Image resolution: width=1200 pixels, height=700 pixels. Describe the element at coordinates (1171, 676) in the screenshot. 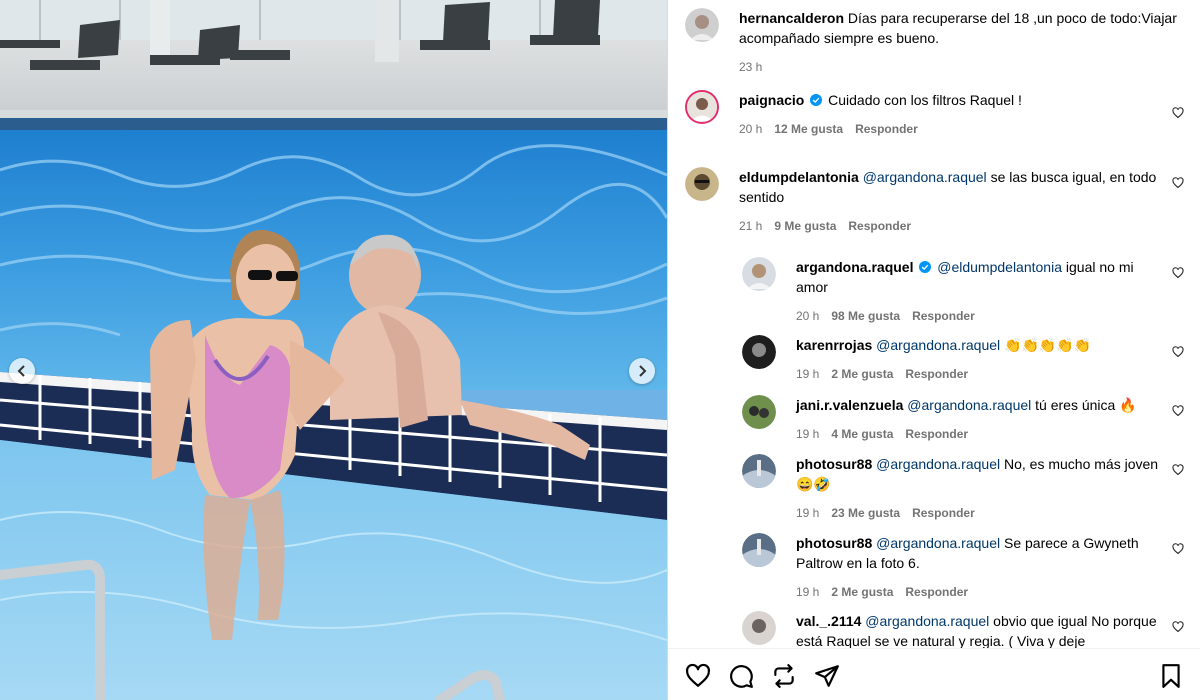

I see `bookmark-icon` at that location.